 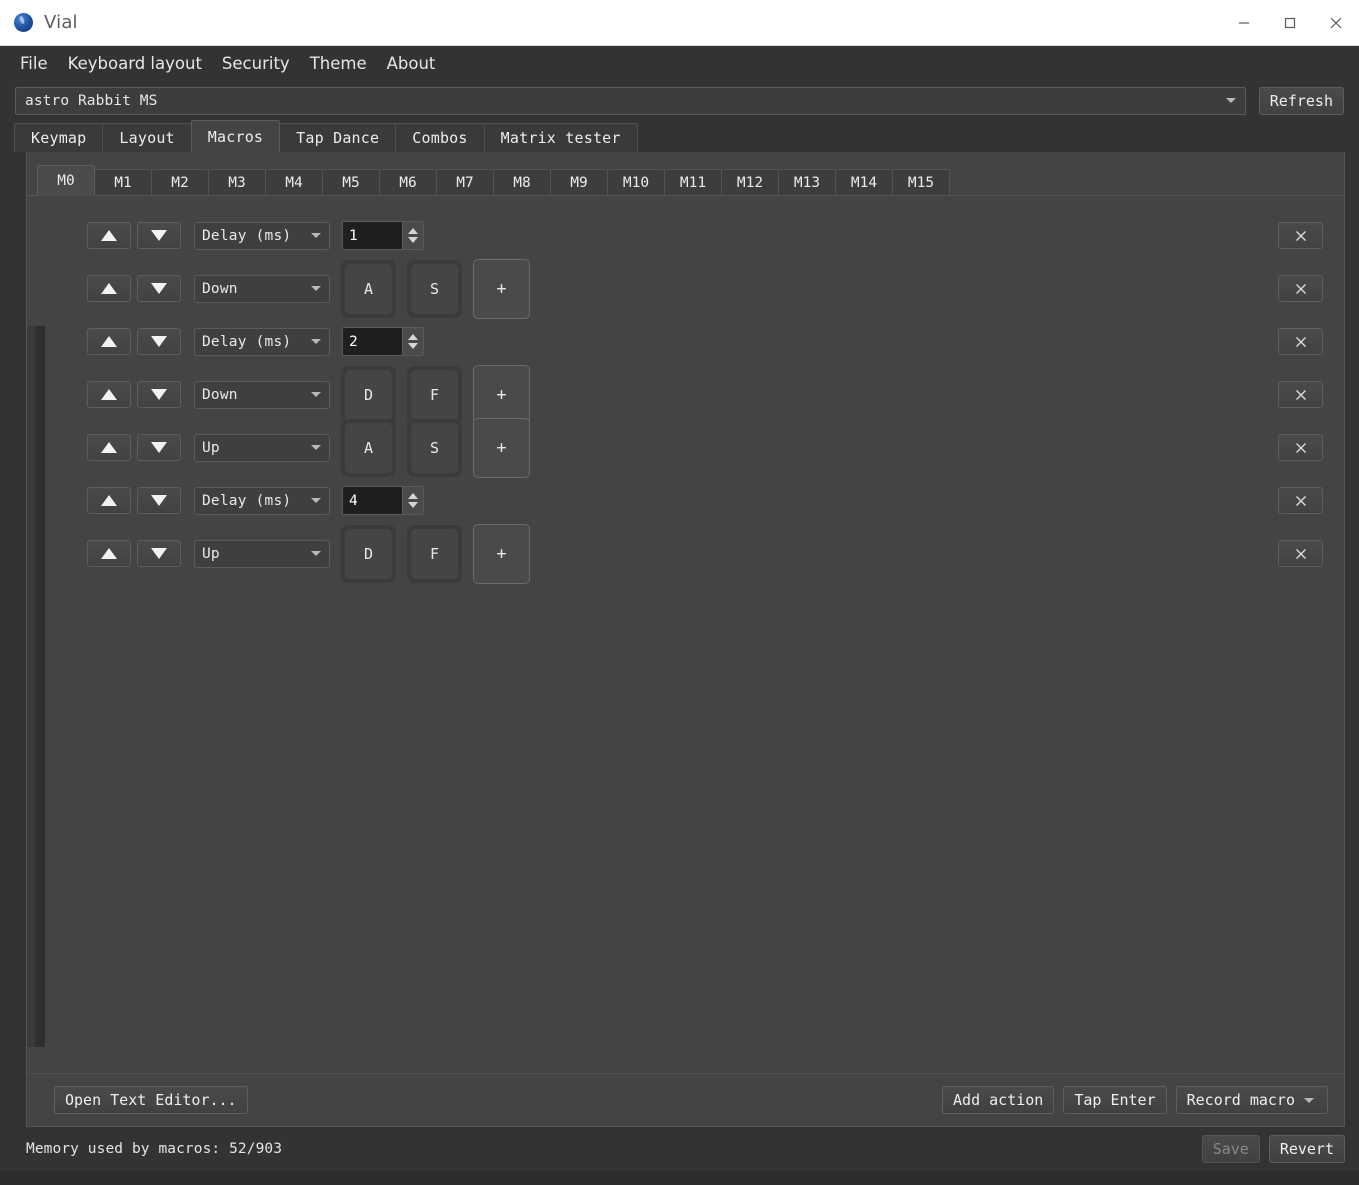 What do you see at coordinates (807, 182) in the screenshot?
I see `macro-tab-m13: M13` at bounding box center [807, 182].